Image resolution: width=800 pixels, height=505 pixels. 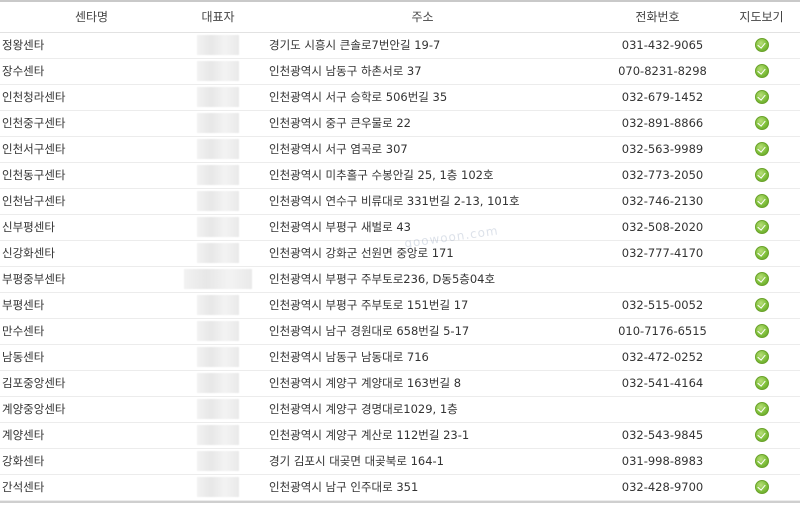 I want to click on center-address: 인천광역시 미추홀구 수봉안길 25, 1층 102호, so click(x=422, y=175).